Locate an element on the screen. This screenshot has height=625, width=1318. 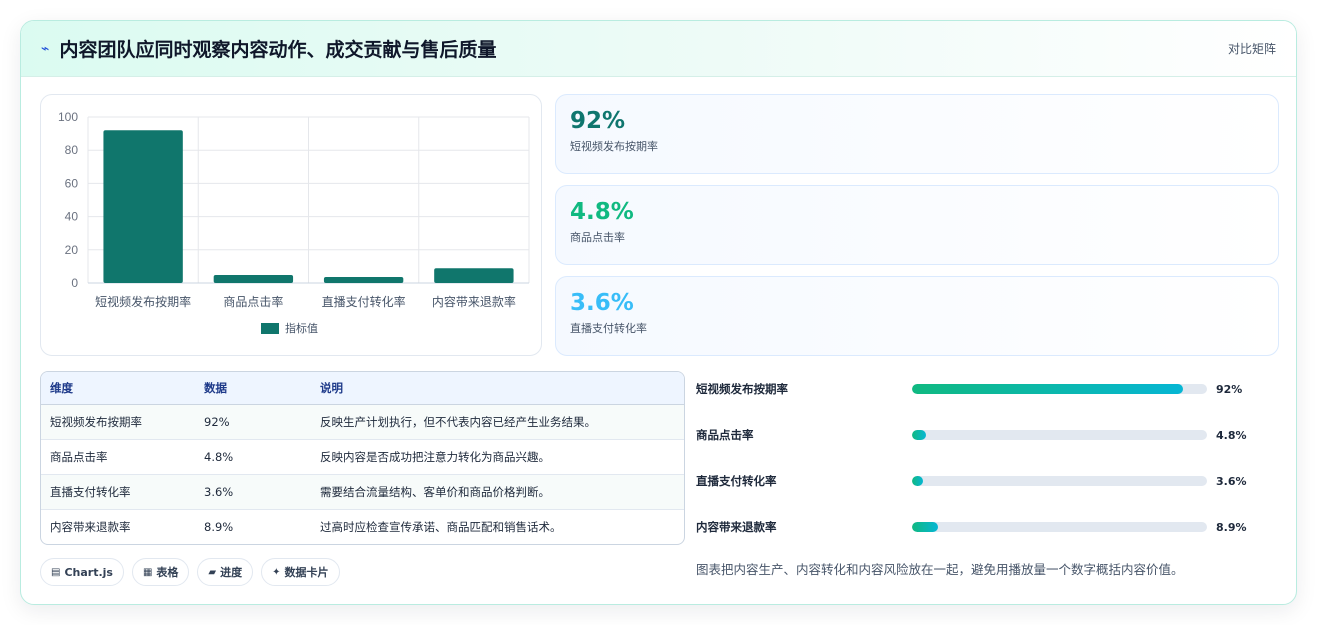
table-row: 内容带来退款率 8.9% 过高时应检查宣传承诺、商品匹配和销售话术。 is located at coordinates (362, 526).